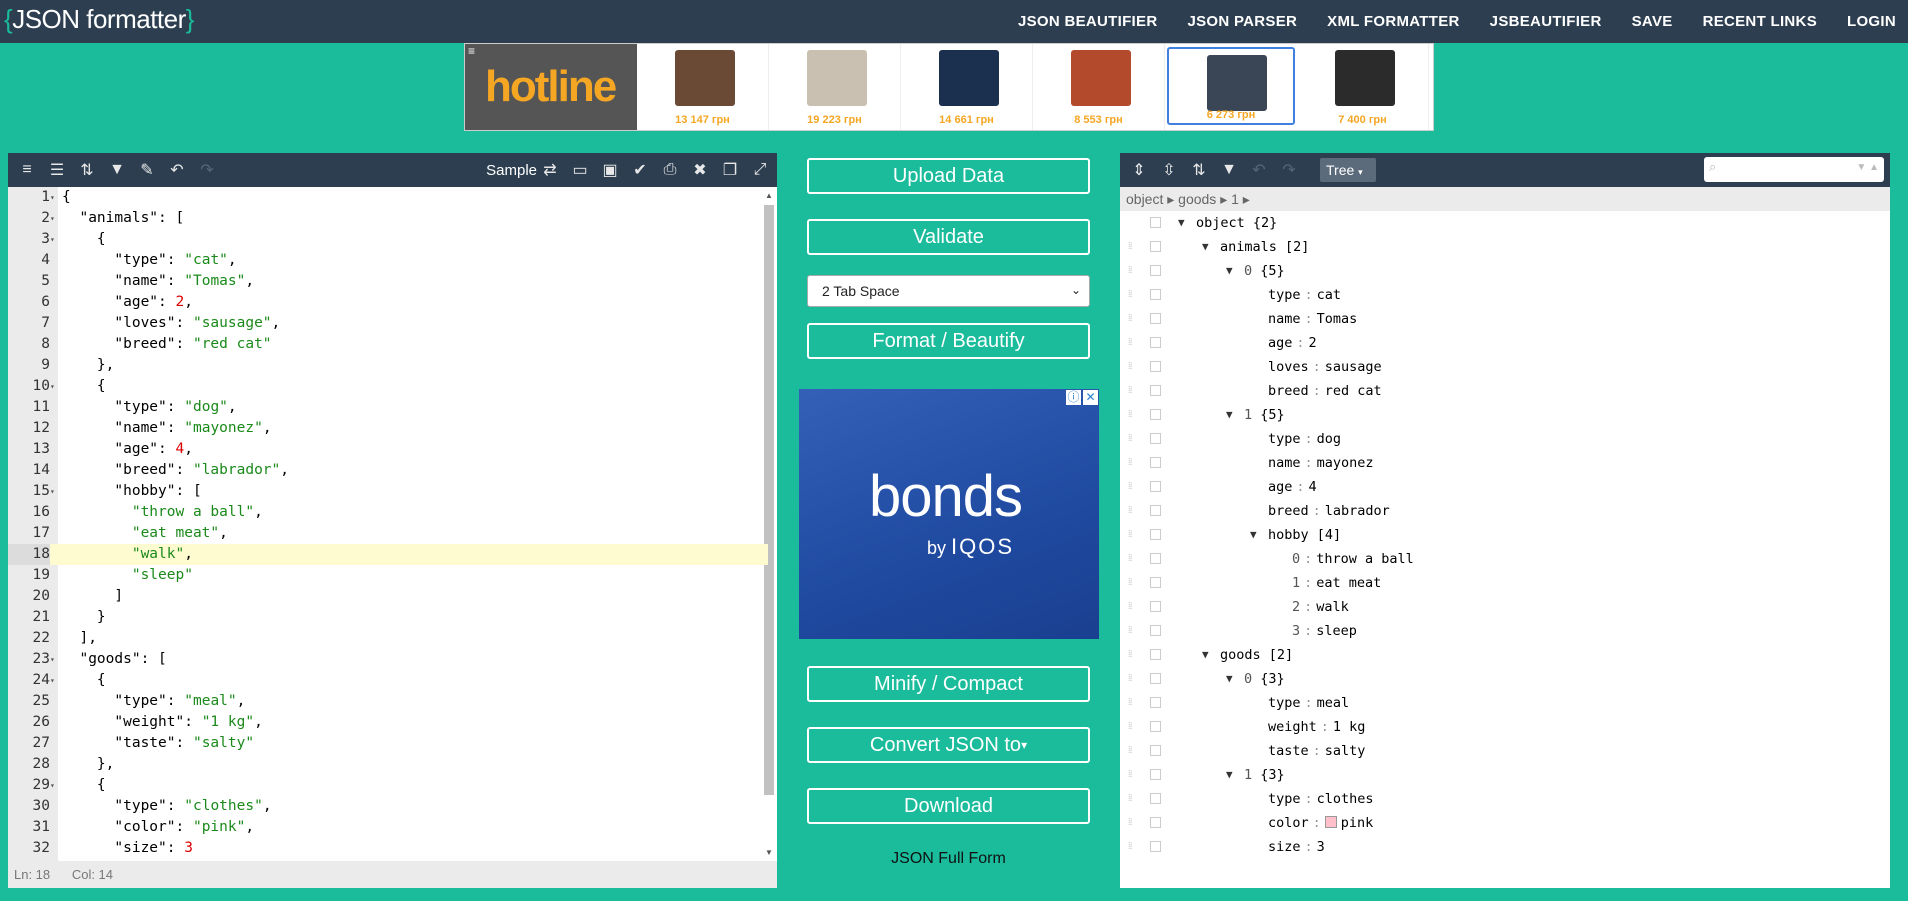 The height and width of the screenshot is (901, 1908). What do you see at coordinates (948, 341) in the screenshot?
I see `format-beautify-button: Format / Beautify` at bounding box center [948, 341].